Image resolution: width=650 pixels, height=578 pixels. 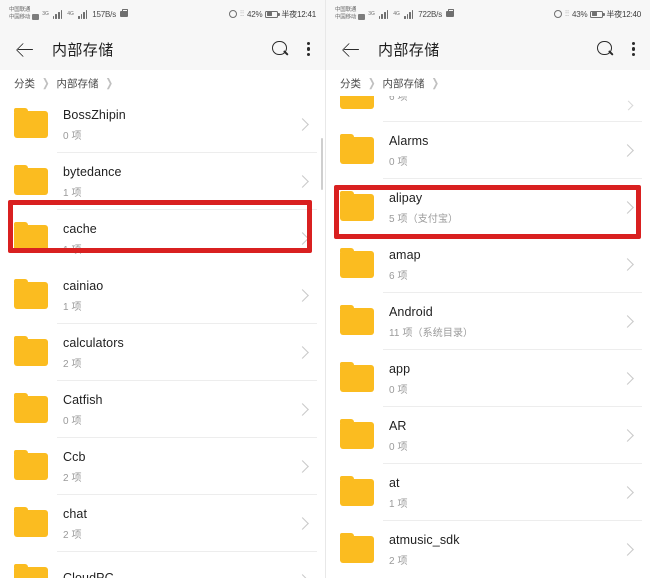 What do you see at coordinates (83, 50) in the screenshot?
I see `page-title: 内部存储` at bounding box center [83, 50].